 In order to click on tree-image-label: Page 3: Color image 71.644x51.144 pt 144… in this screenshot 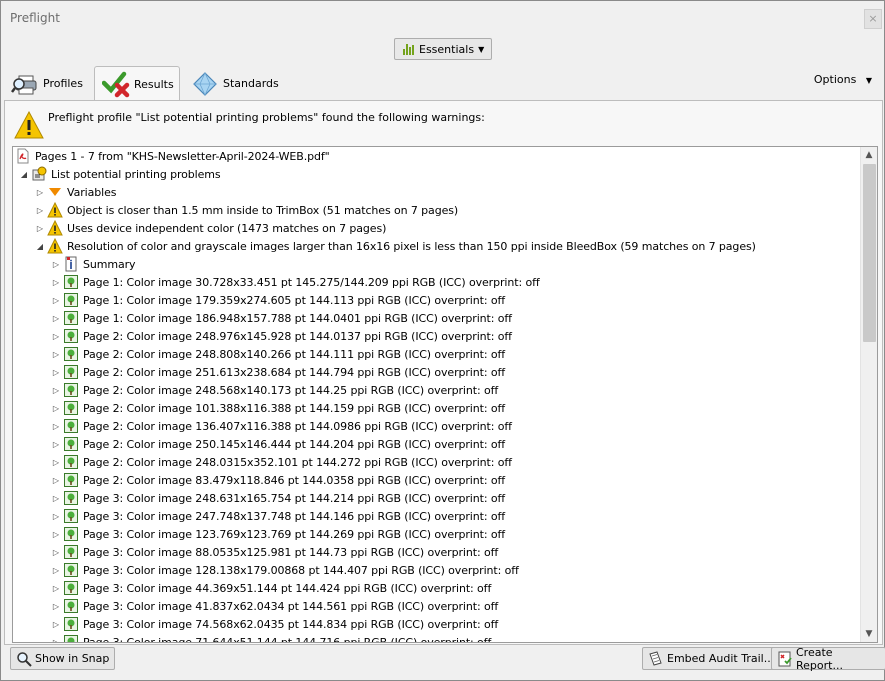, I will do `click(287, 639)`.